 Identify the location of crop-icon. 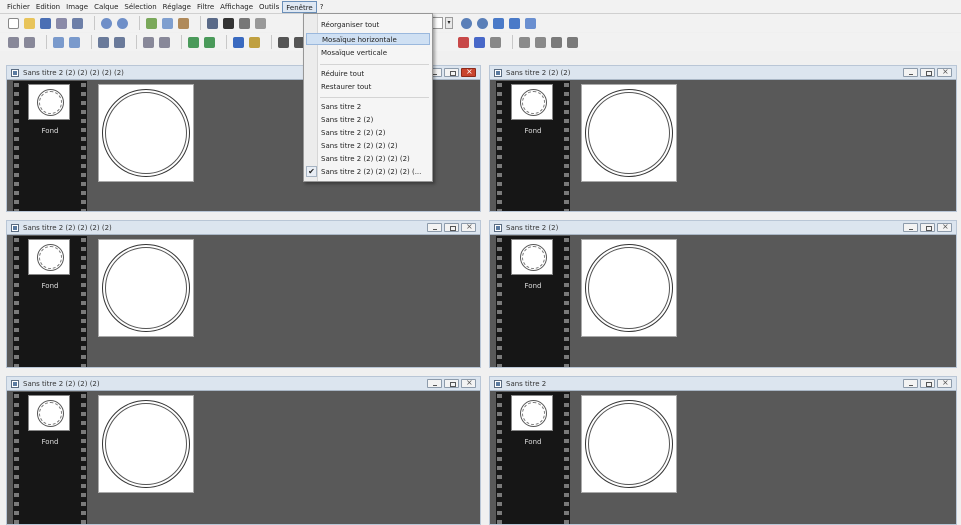
(212, 23).